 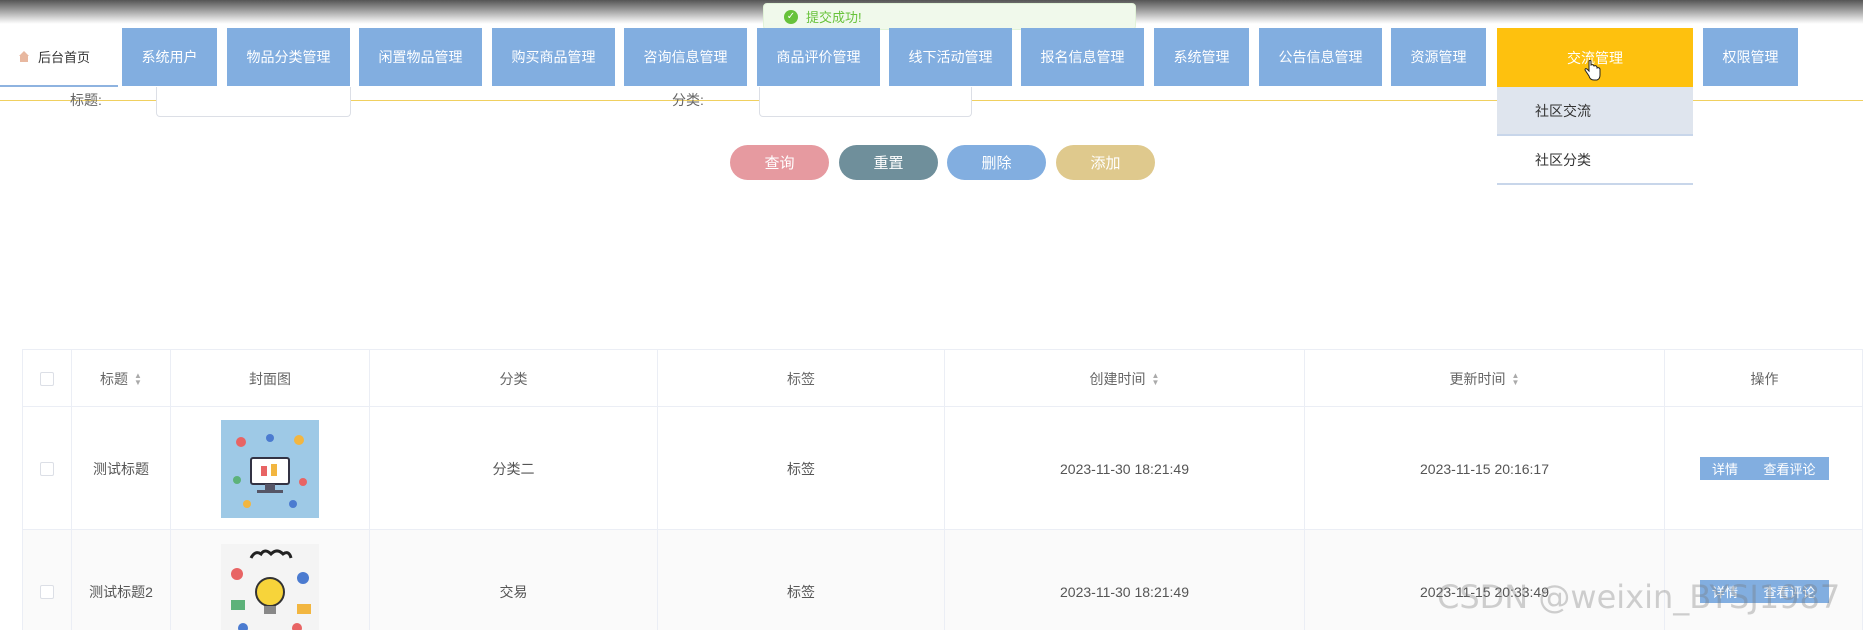 I want to click on nav-item-system-user: 系统用户, so click(x=169, y=57).